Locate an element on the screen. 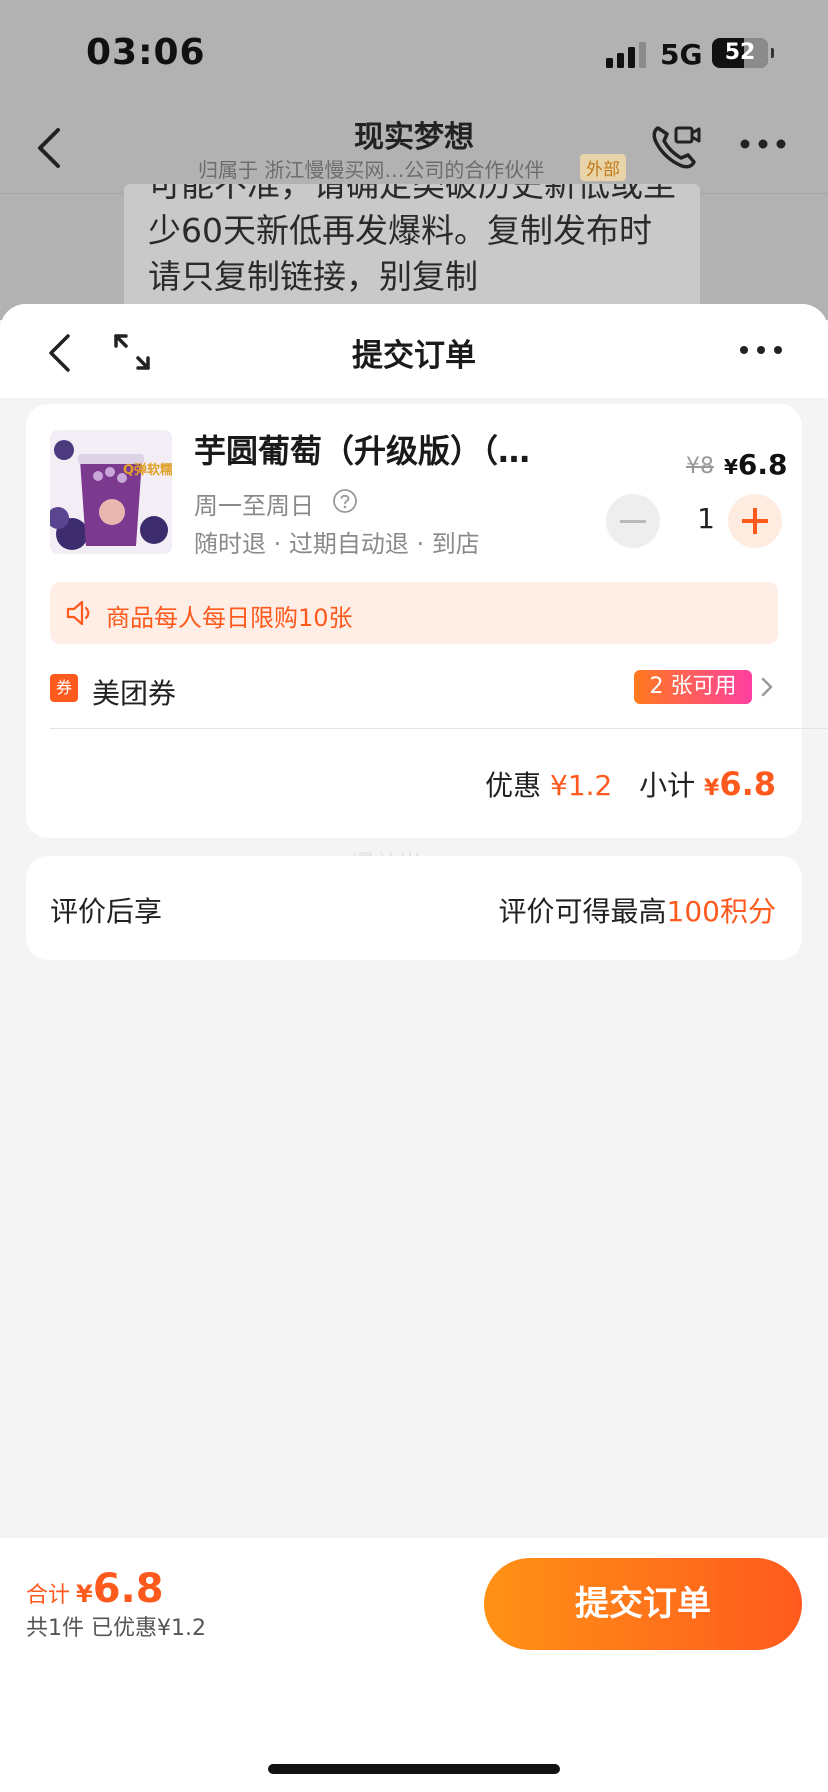 The image size is (828, 1792). coupon-icon: 券 is located at coordinates (64, 688).